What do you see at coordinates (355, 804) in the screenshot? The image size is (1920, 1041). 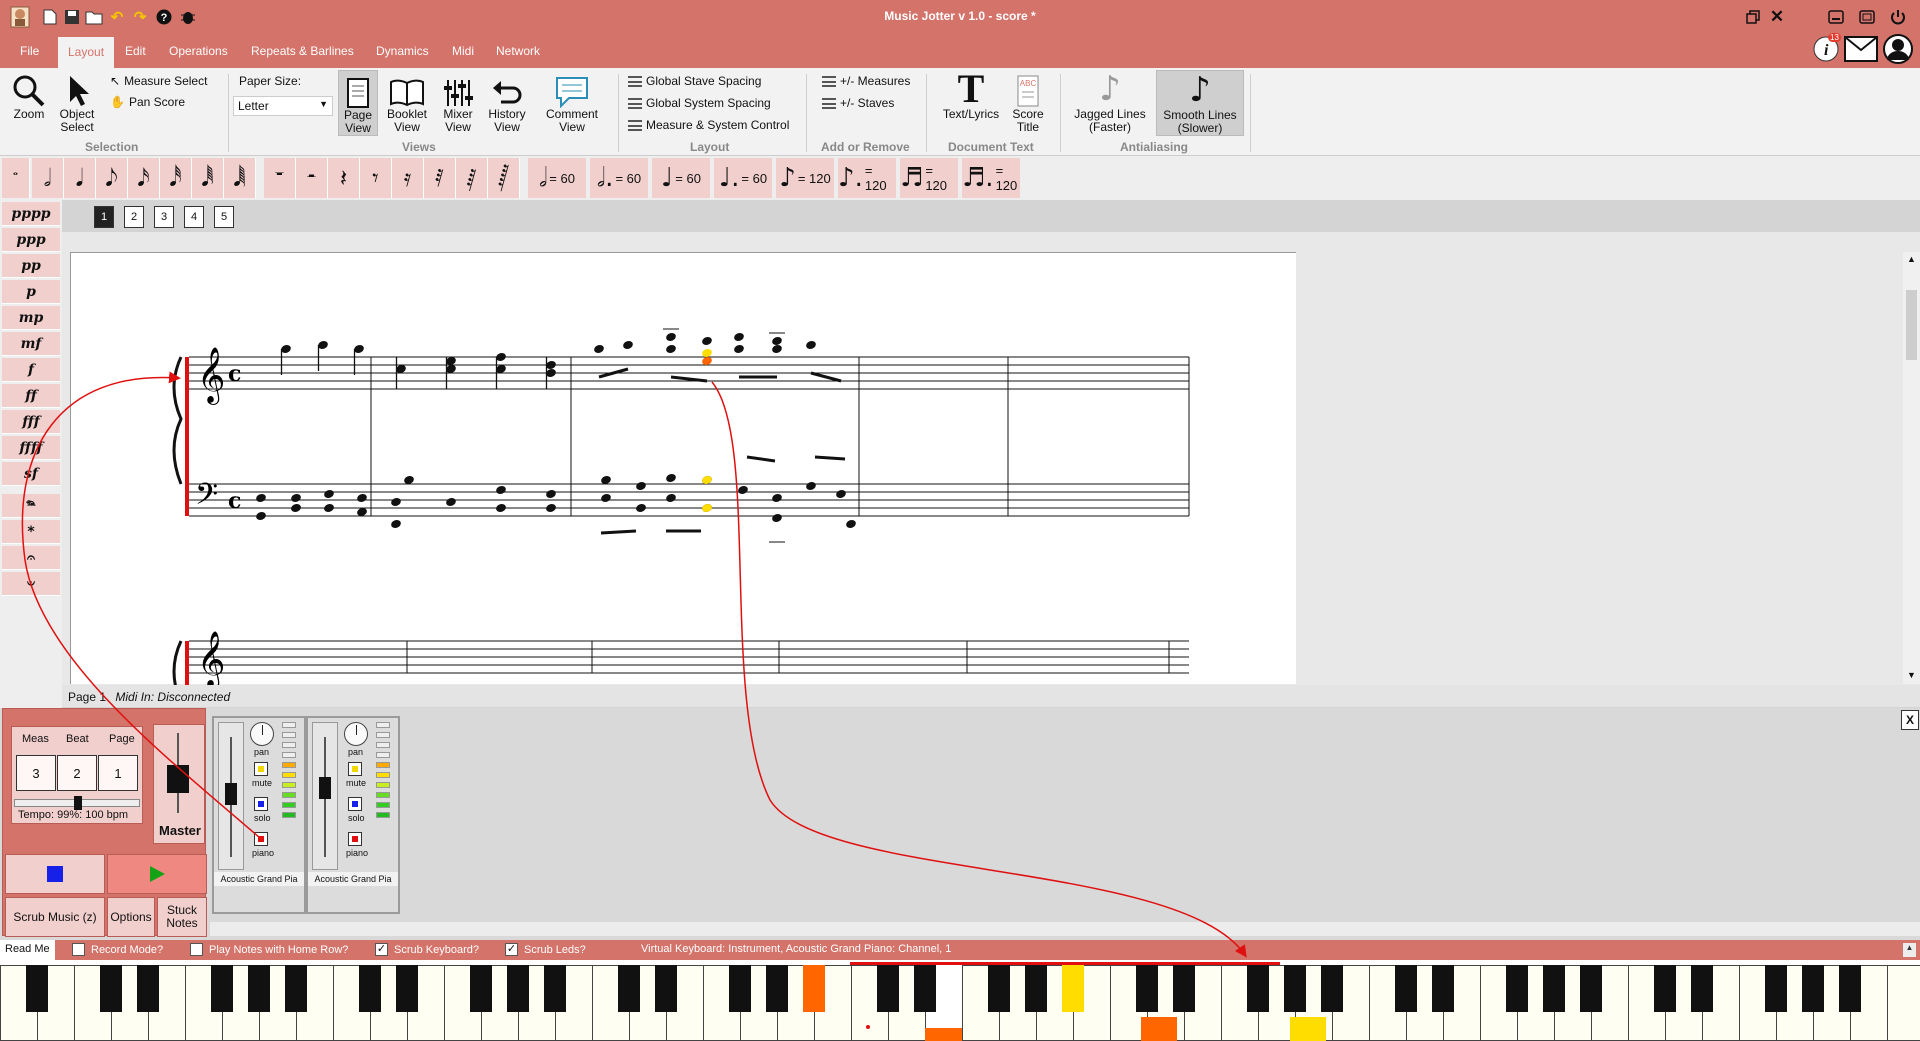 I see `solo-toggle` at bounding box center [355, 804].